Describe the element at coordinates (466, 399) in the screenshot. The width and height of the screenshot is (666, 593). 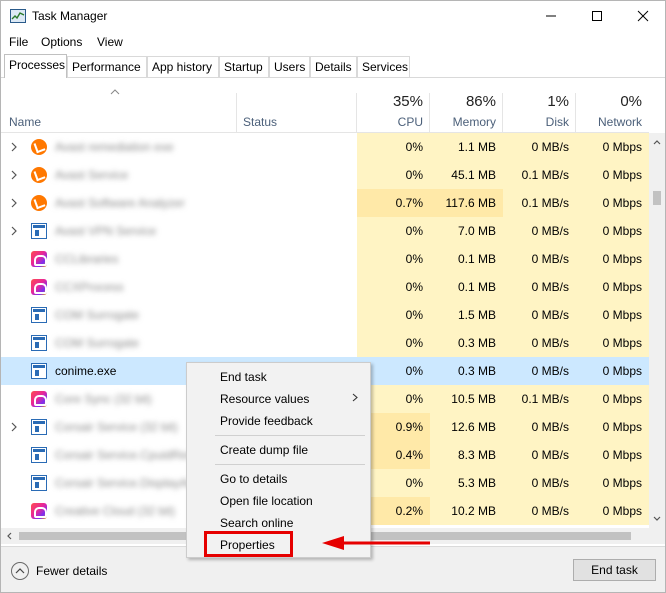
I see `process-memory-value: 10.5 MB` at that location.